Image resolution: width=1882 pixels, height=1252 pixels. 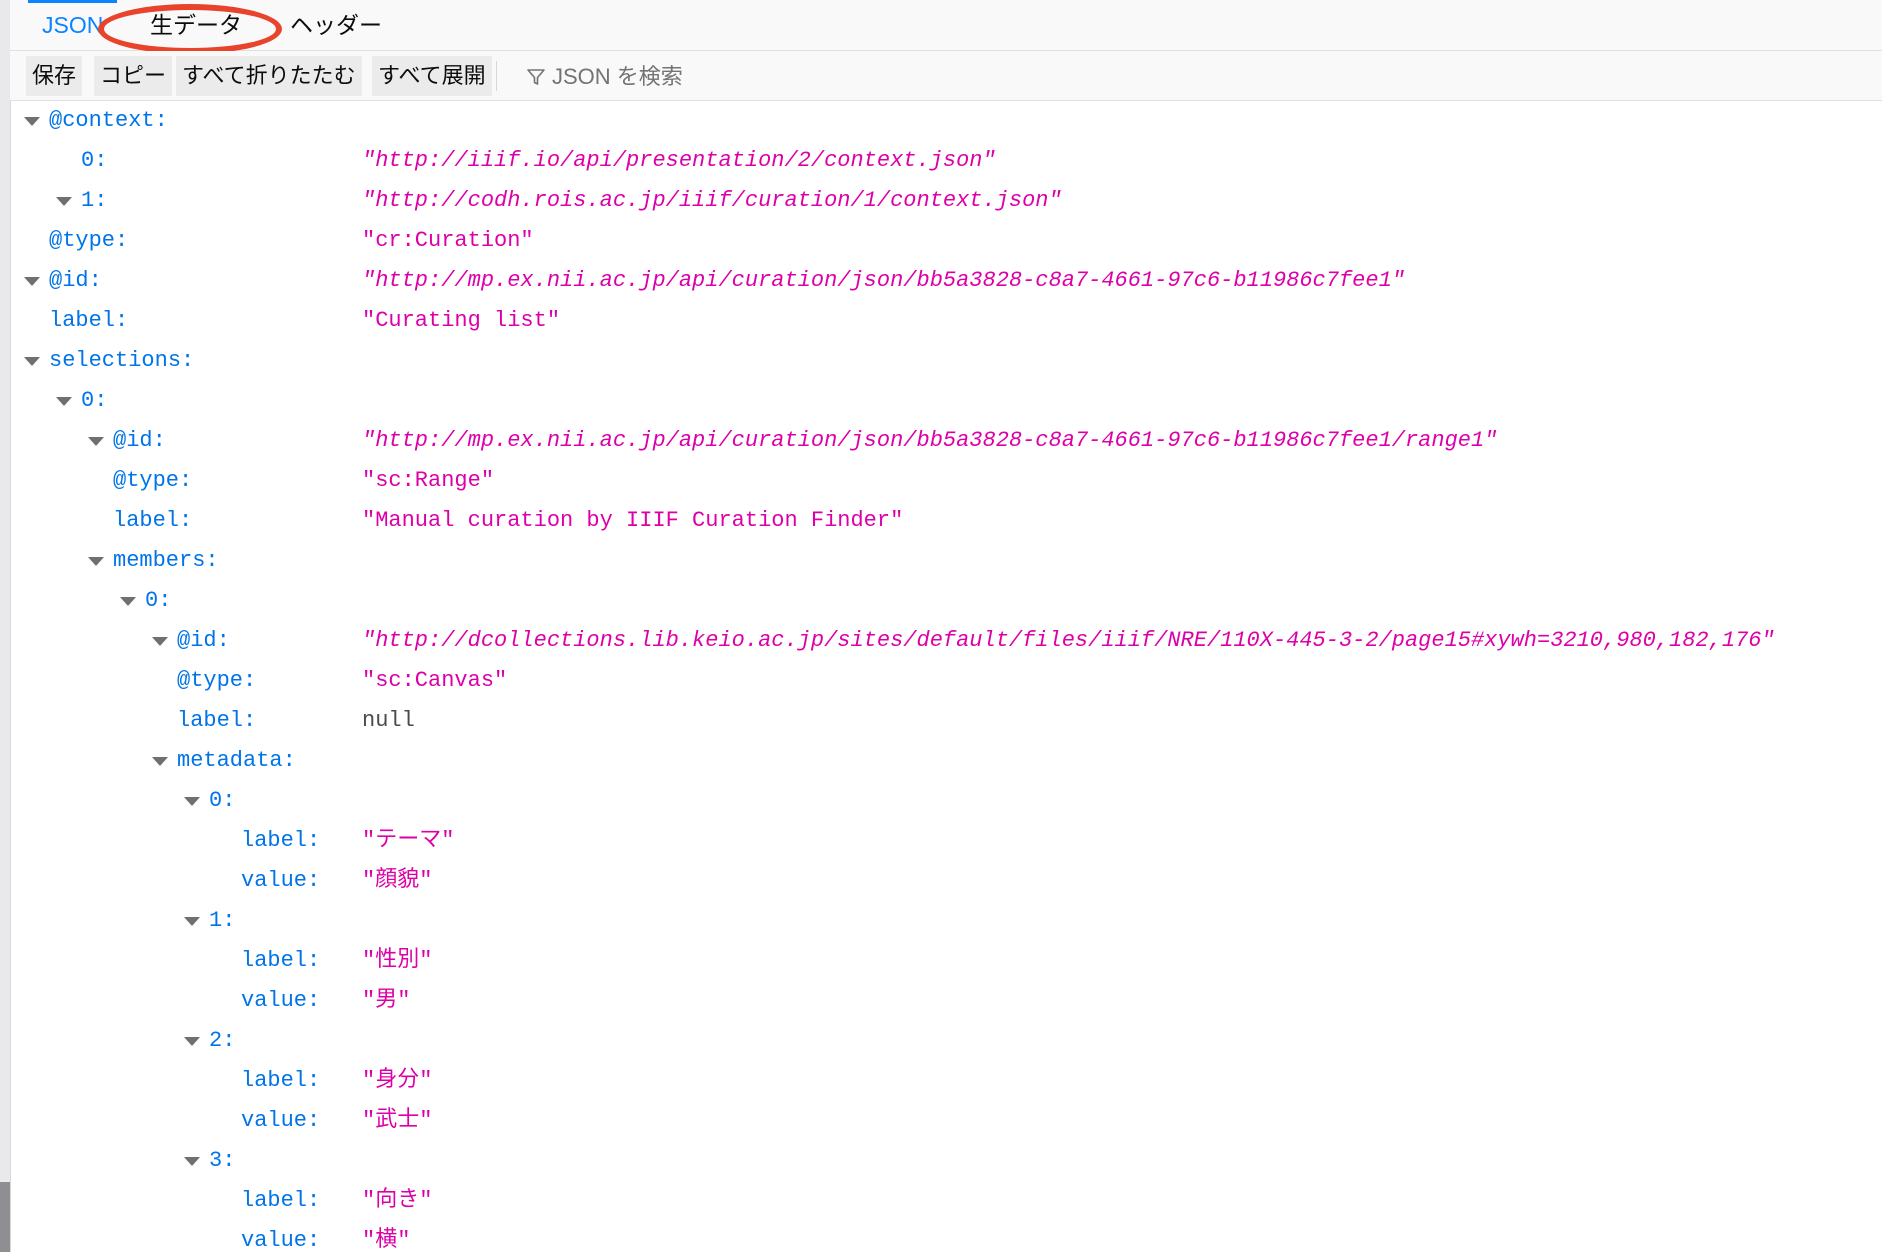 I want to click on json-value: "横", so click(x=386, y=1240).